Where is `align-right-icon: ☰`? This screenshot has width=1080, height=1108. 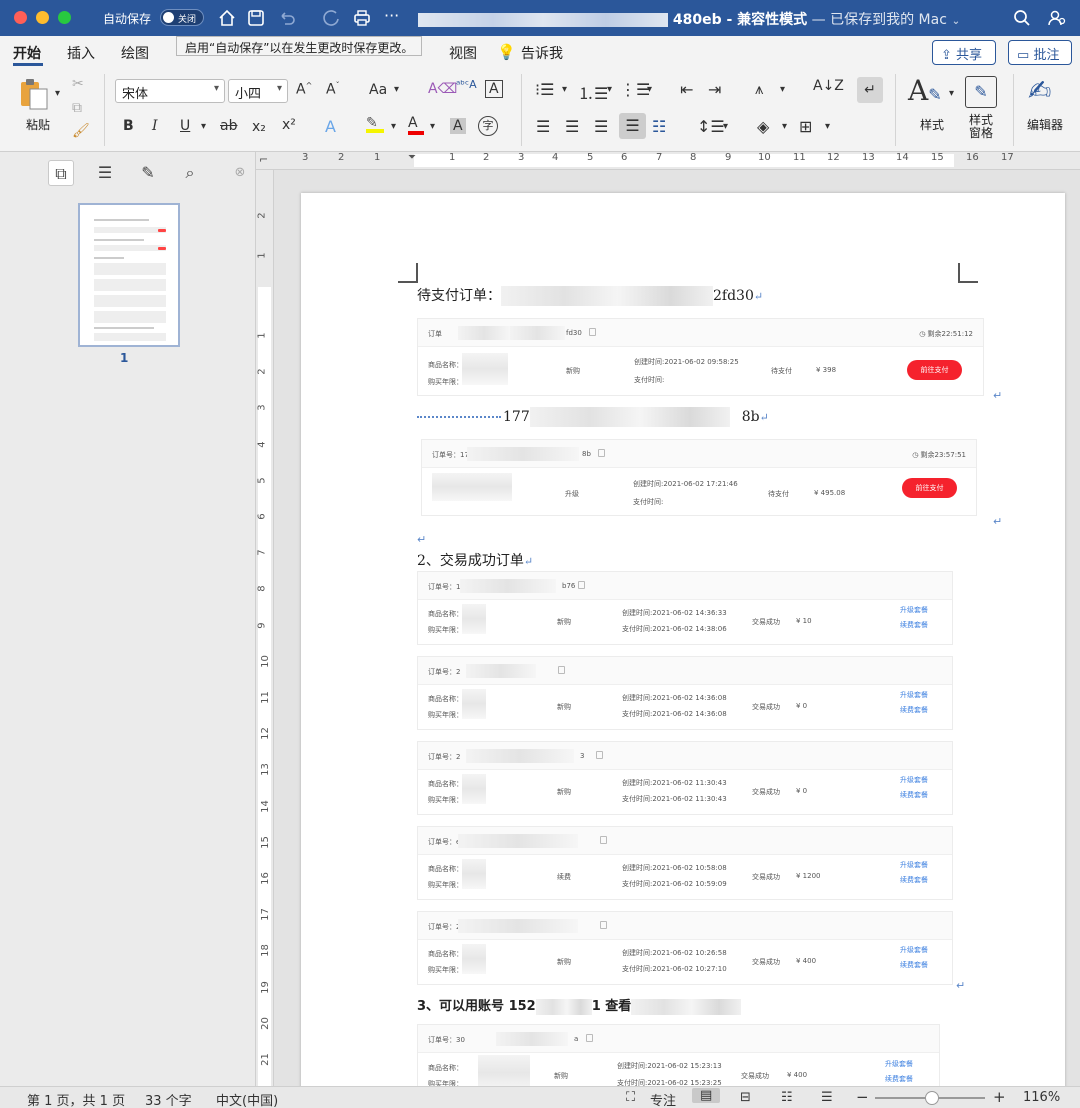 align-right-icon: ☰ is located at coordinates (601, 126).